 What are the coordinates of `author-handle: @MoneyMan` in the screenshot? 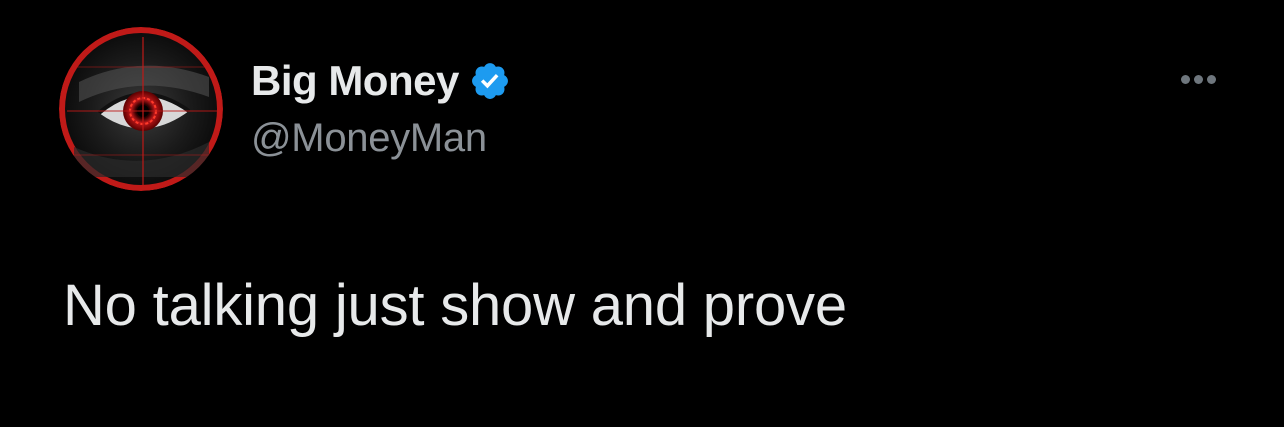 It's located at (369, 138).